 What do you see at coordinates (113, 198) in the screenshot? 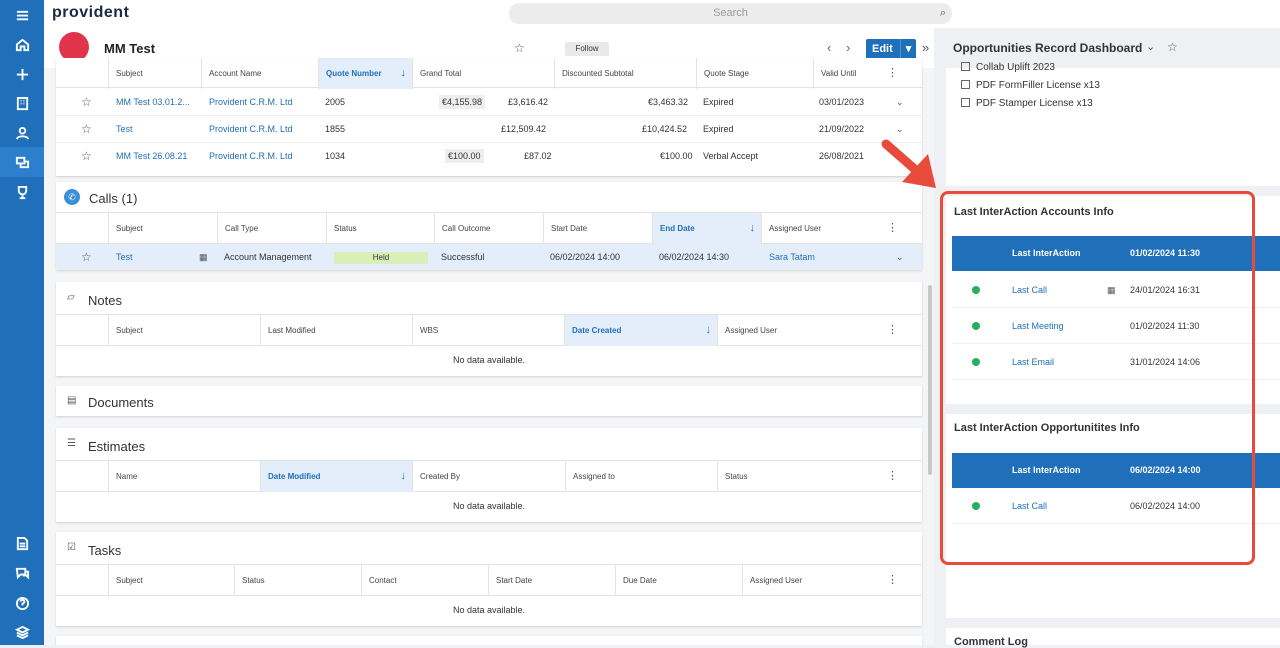
I see `calls-title: Calls (1)` at bounding box center [113, 198].